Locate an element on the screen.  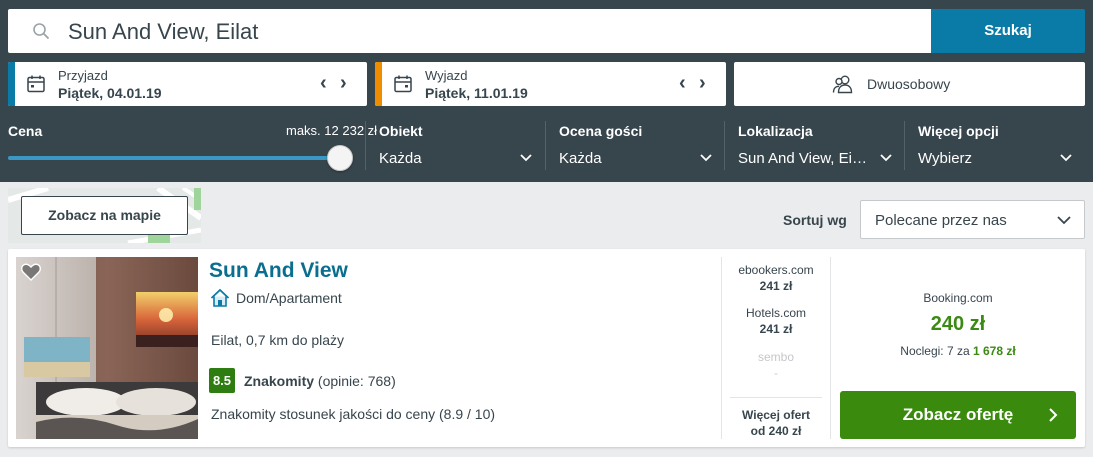
provider-name: ebookers.com is located at coordinates (776, 270).